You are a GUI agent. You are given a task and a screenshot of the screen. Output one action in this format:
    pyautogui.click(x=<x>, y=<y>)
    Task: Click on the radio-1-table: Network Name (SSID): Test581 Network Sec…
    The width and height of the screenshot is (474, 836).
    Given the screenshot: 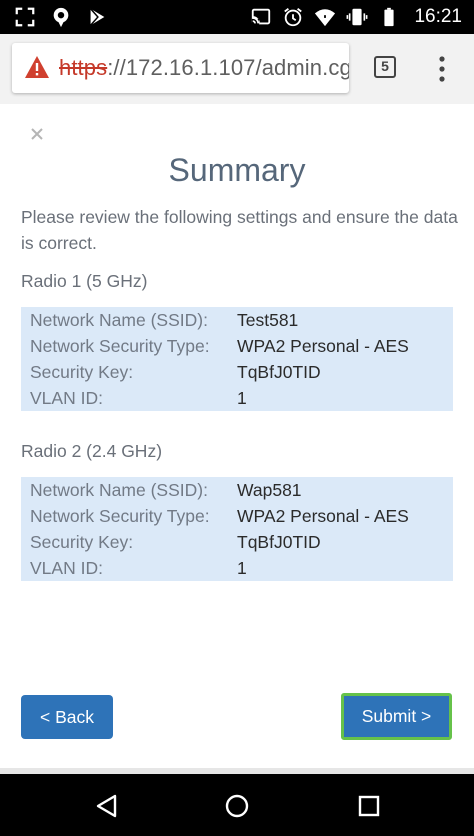 What is the action you would take?
    pyautogui.click(x=237, y=359)
    